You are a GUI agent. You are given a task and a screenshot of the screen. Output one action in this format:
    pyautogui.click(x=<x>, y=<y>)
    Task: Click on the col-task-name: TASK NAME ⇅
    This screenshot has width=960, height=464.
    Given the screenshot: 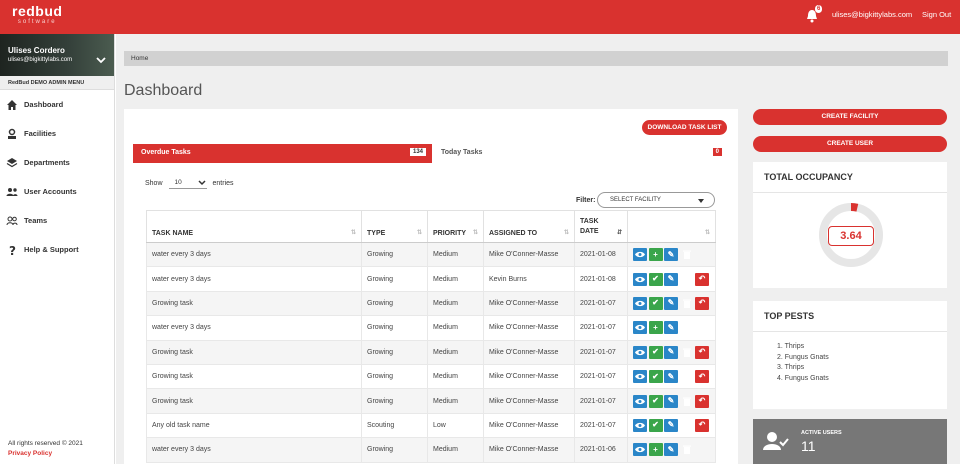 What is the action you would take?
    pyautogui.click(x=254, y=226)
    